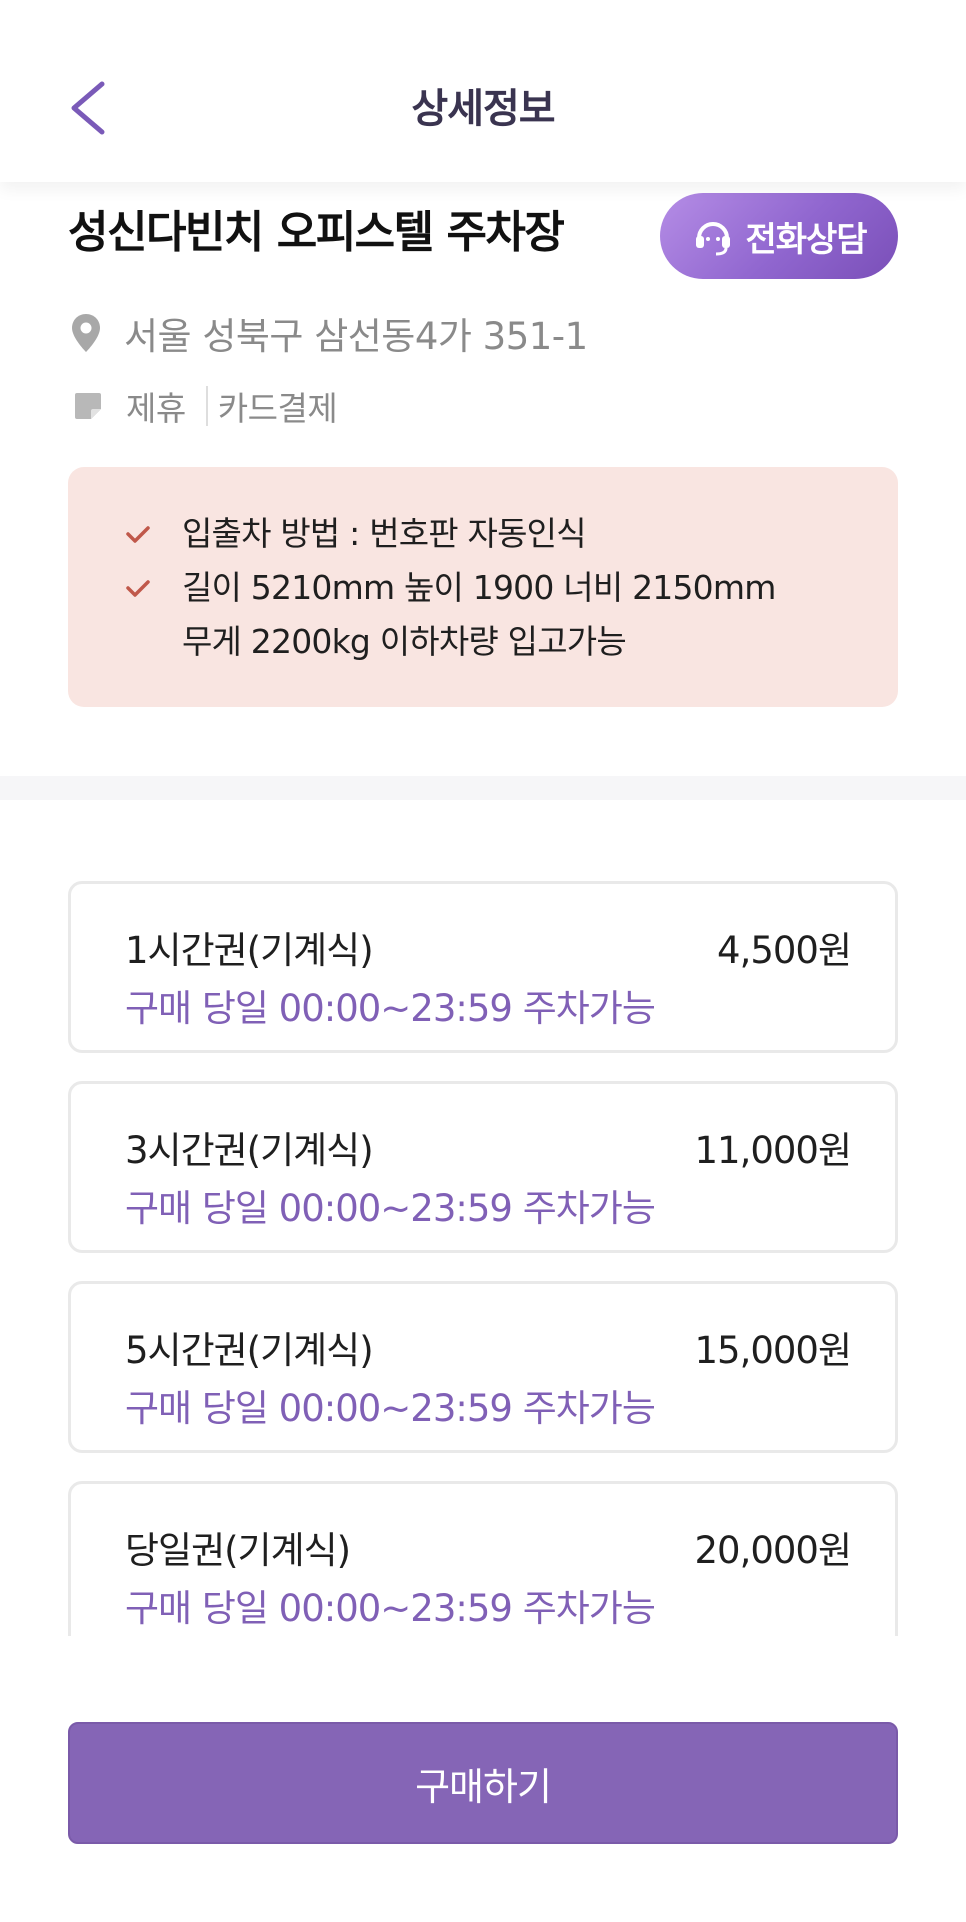  I want to click on ticket-price: 20,000원, so click(773, 1550).